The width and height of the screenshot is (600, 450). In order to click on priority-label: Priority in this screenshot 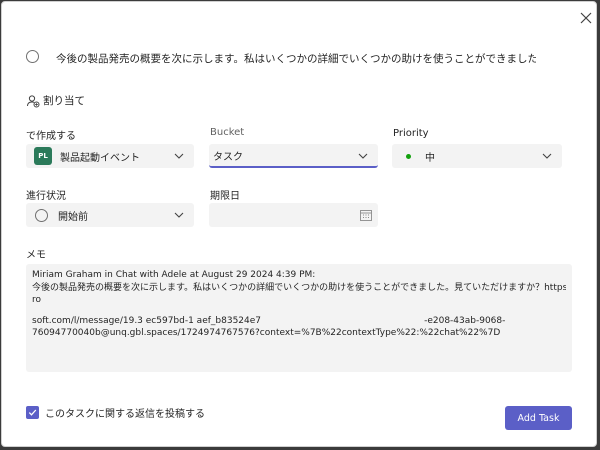, I will do `click(411, 133)`.